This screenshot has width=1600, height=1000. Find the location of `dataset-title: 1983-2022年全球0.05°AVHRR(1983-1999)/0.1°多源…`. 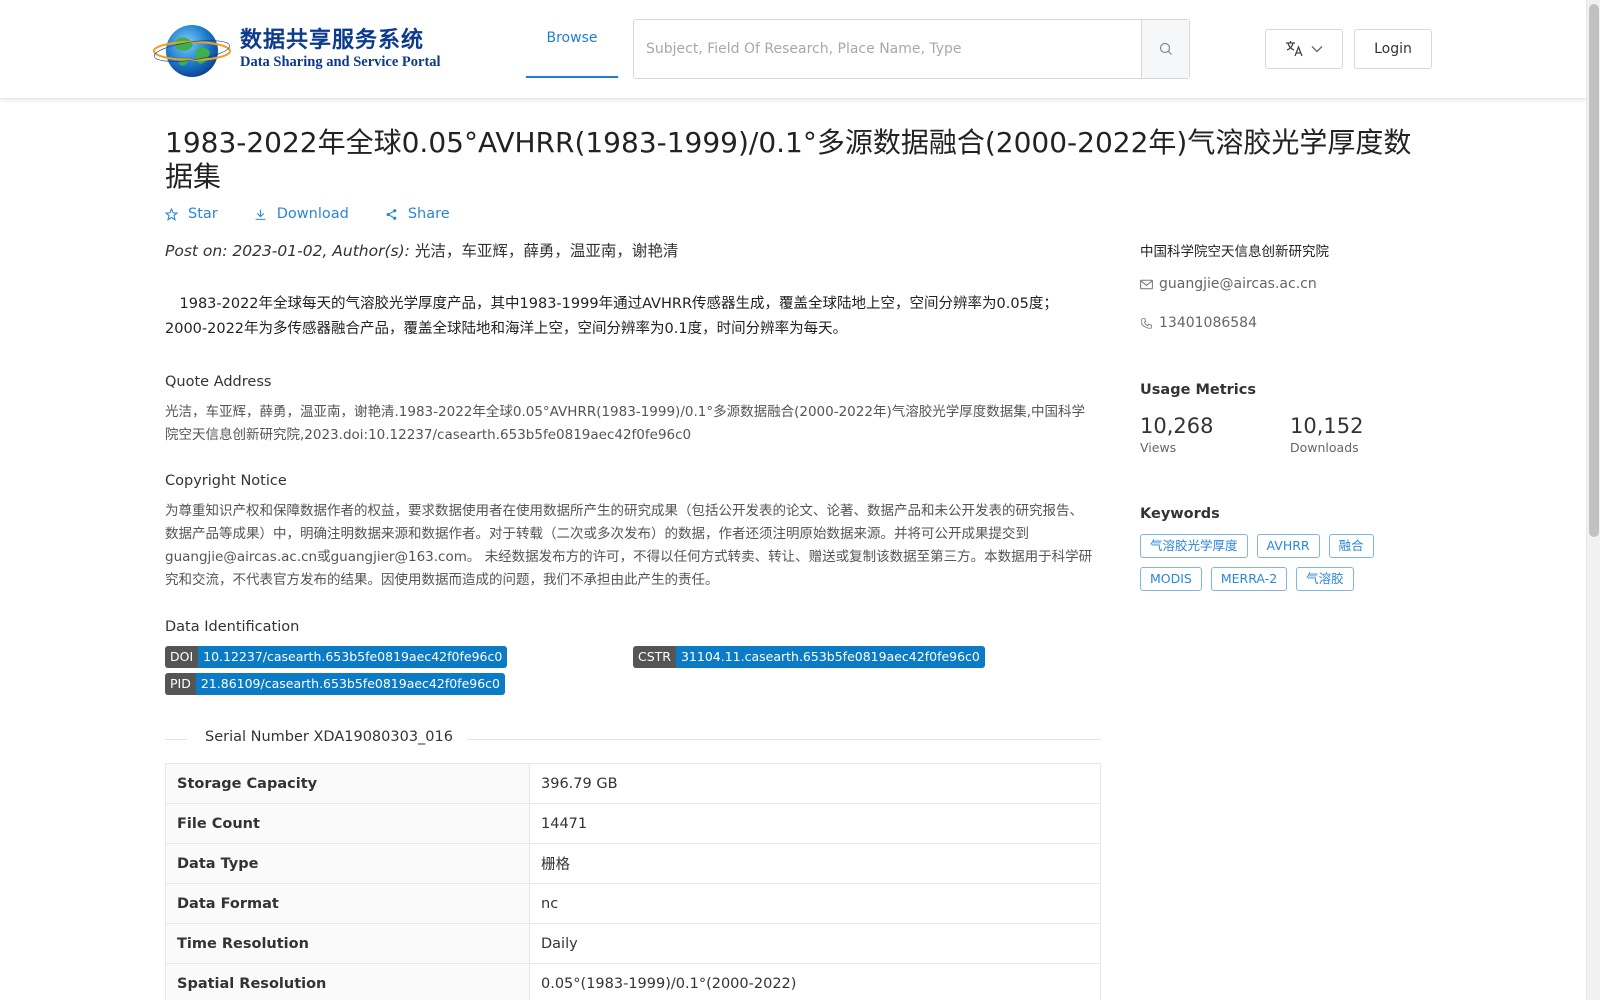

dataset-title: 1983-2022年全球0.05°AVHRR(1983-1999)/0.1°多源… is located at coordinates (788, 159).